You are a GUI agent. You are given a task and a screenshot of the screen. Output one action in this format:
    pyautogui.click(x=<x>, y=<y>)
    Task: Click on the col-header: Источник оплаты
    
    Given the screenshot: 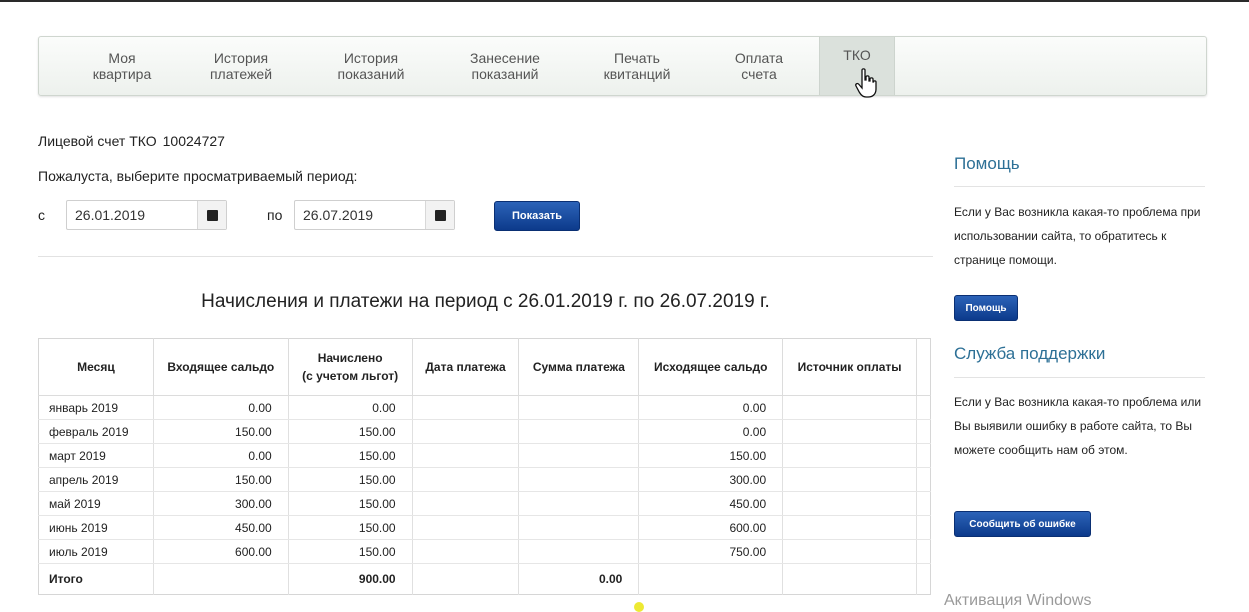 What is the action you would take?
    pyautogui.click(x=849, y=367)
    